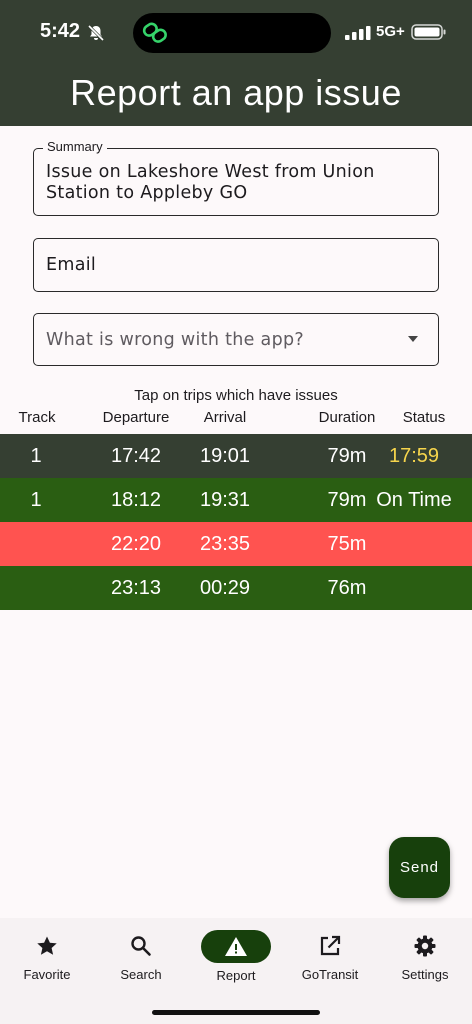 Image resolution: width=472 pixels, height=1024 pixels. I want to click on trip-arrival: 23:35, so click(225, 544).